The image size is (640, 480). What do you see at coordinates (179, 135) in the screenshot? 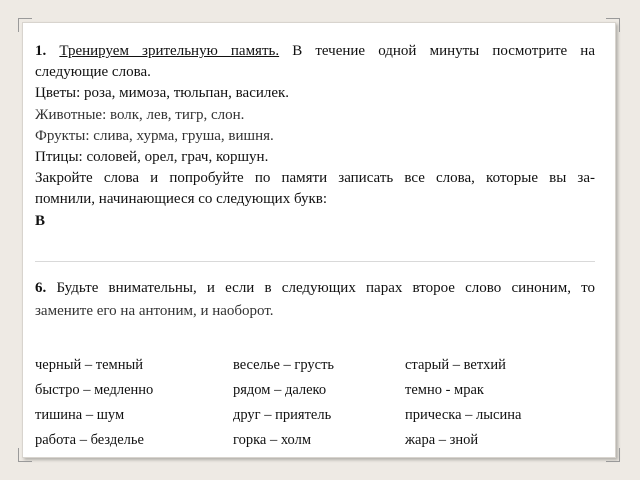
I see `category-words: : слива, хурма, груша, вишня.` at bounding box center [179, 135].